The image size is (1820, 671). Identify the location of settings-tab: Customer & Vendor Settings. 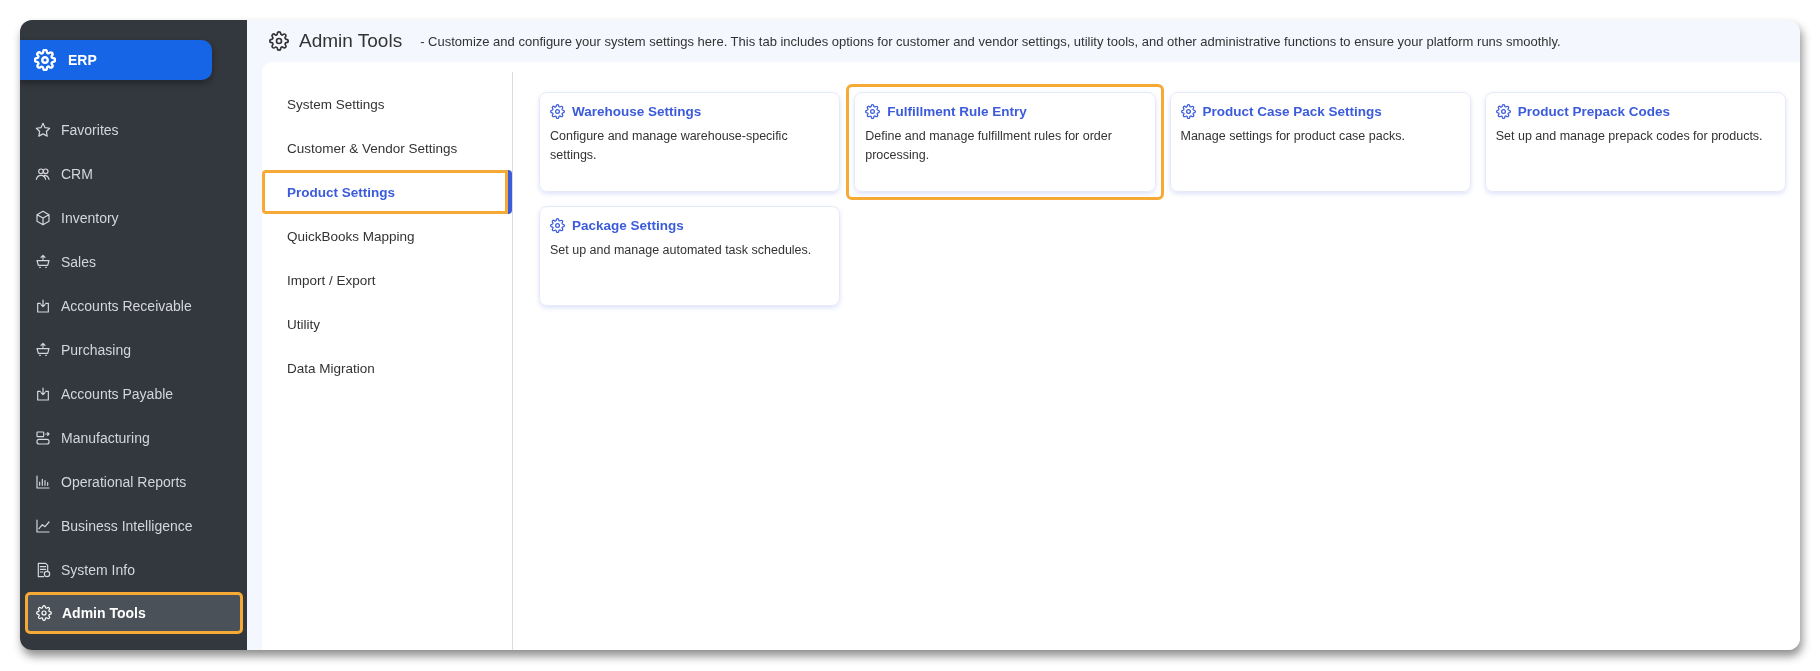
(387, 148).